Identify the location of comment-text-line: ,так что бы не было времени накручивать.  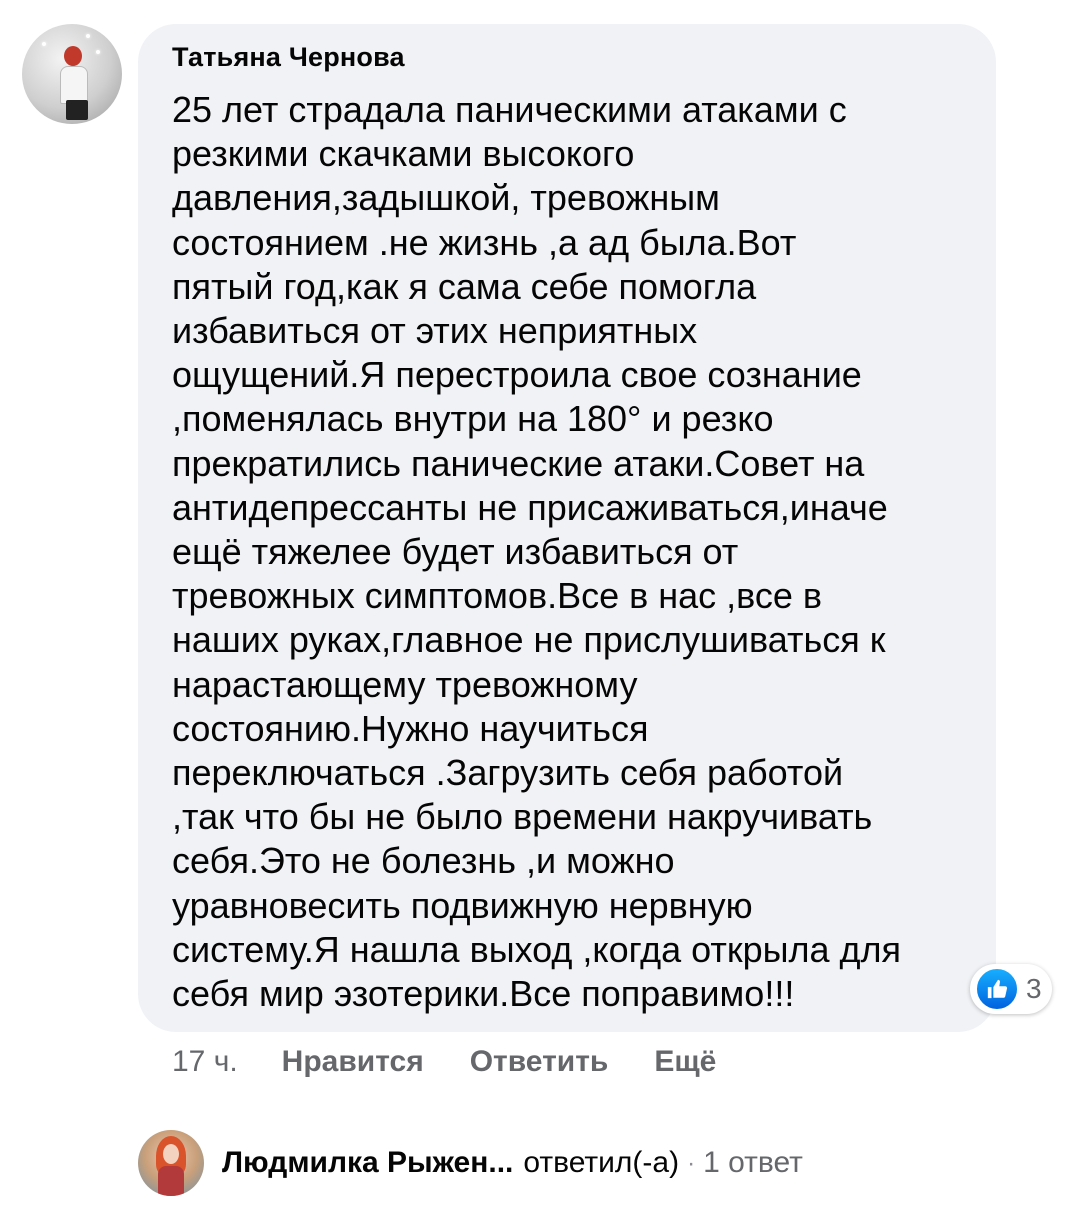
(522, 817).